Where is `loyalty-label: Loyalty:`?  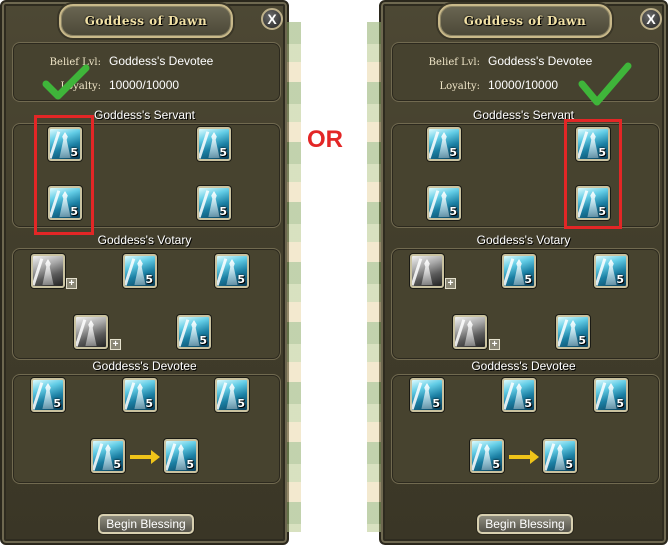
loyalty-label: Loyalty: is located at coordinates (459, 86).